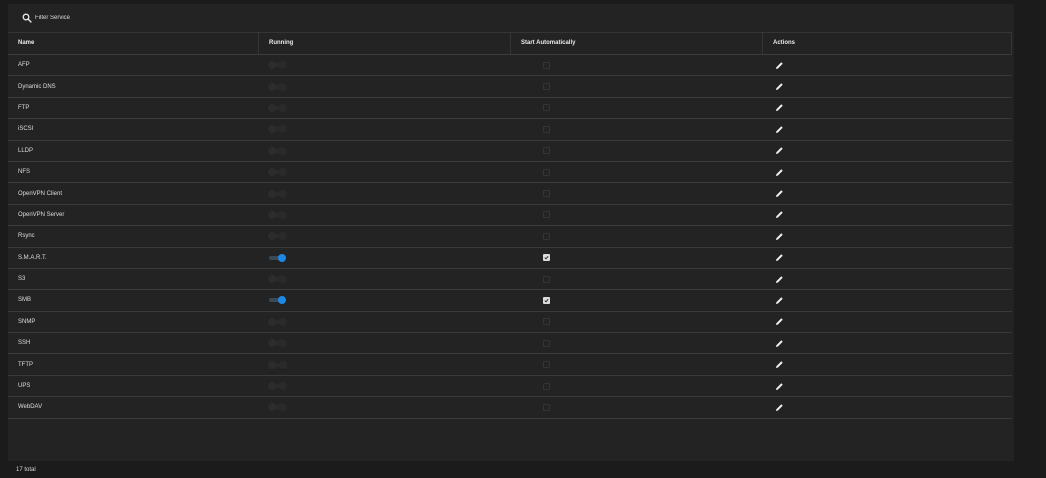  Describe the element at coordinates (510, 216) in the screenshot. I see `table-row: OpenVPN Server` at that location.